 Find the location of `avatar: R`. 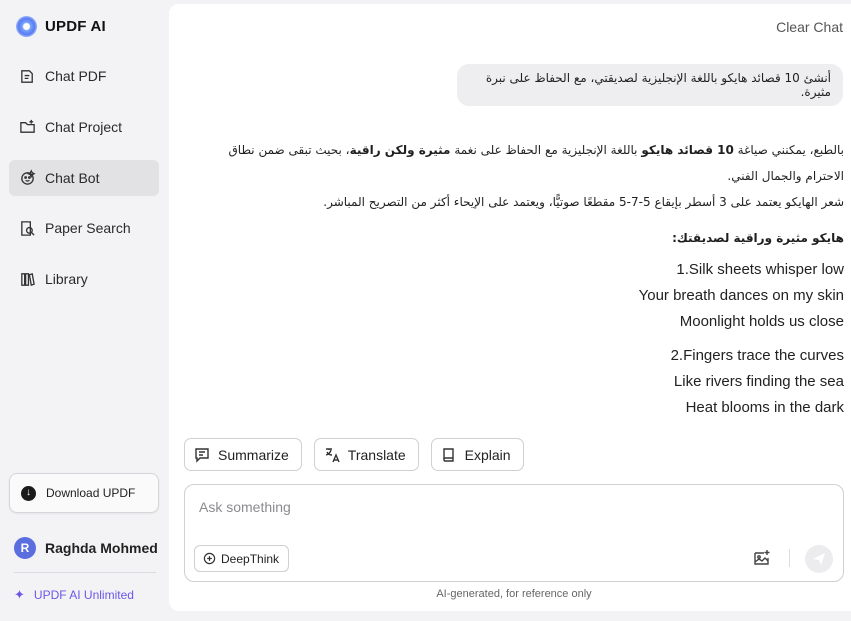

avatar: R is located at coordinates (25, 548).